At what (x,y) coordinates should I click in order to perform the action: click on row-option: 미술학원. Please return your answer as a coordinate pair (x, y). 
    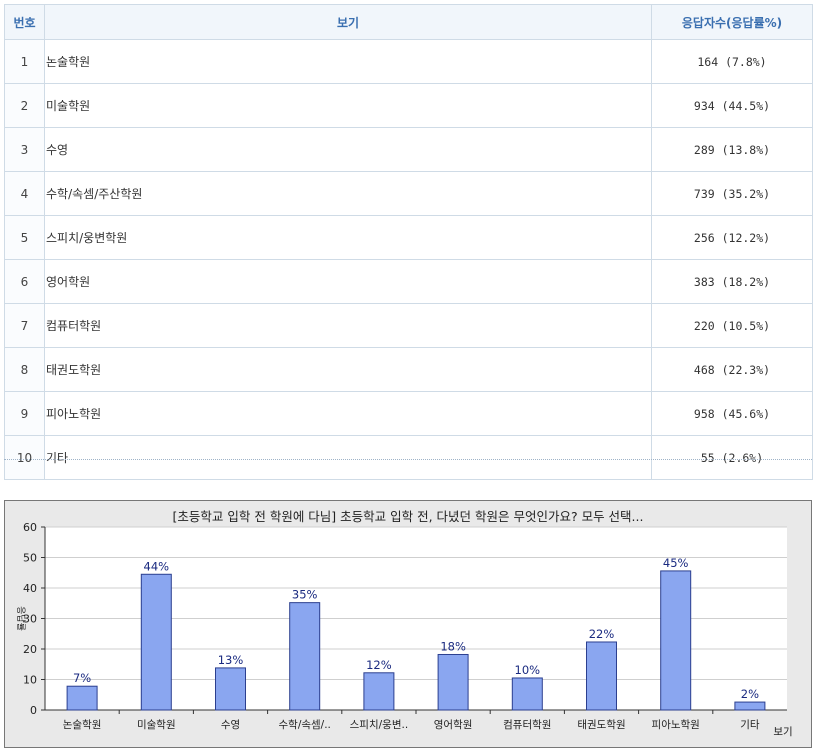
    Looking at the image, I should click on (348, 105).